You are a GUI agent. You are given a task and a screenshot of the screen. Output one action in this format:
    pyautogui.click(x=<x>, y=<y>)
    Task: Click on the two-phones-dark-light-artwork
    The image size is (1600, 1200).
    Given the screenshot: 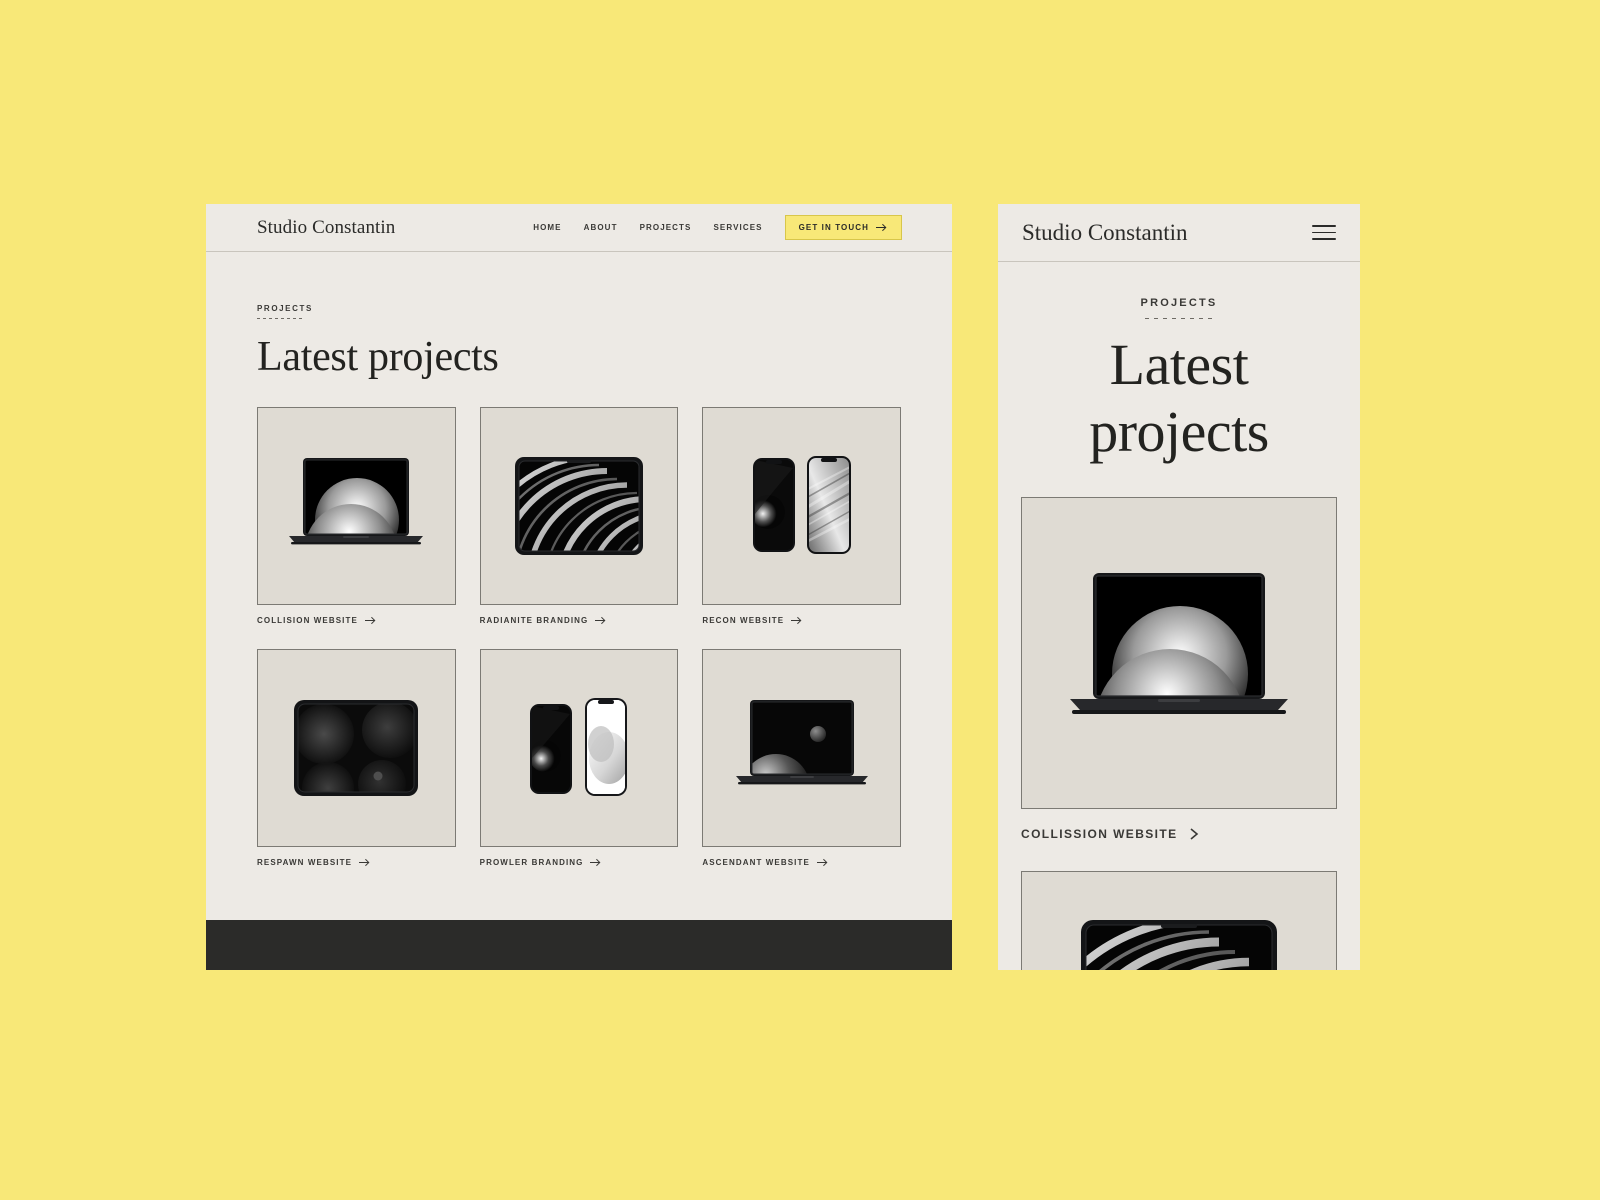 What is the action you would take?
    pyautogui.click(x=801, y=505)
    